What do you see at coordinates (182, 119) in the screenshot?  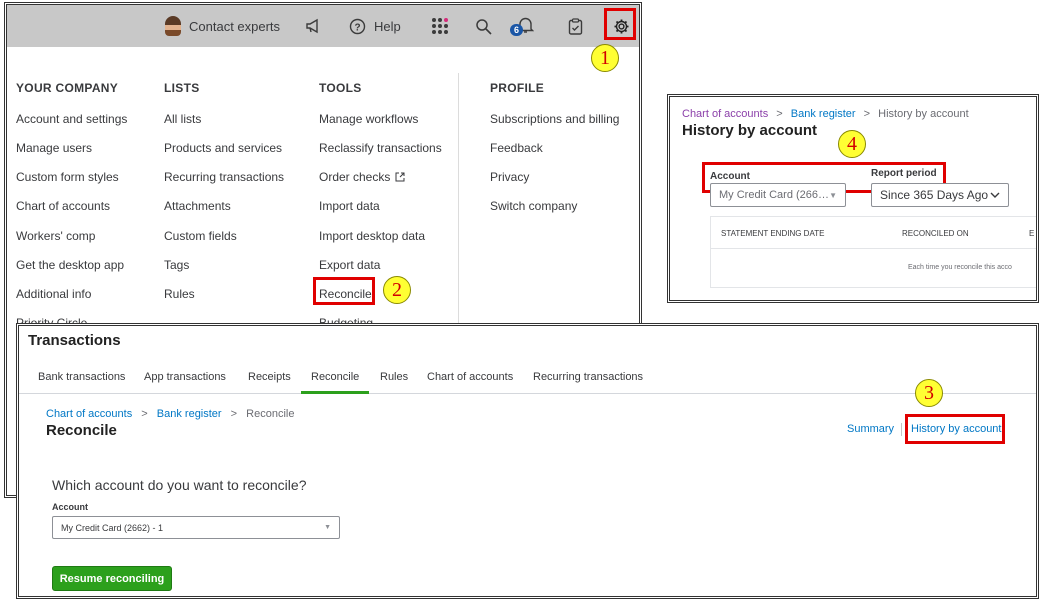 I see `menu-item-all-lists: All lists` at bounding box center [182, 119].